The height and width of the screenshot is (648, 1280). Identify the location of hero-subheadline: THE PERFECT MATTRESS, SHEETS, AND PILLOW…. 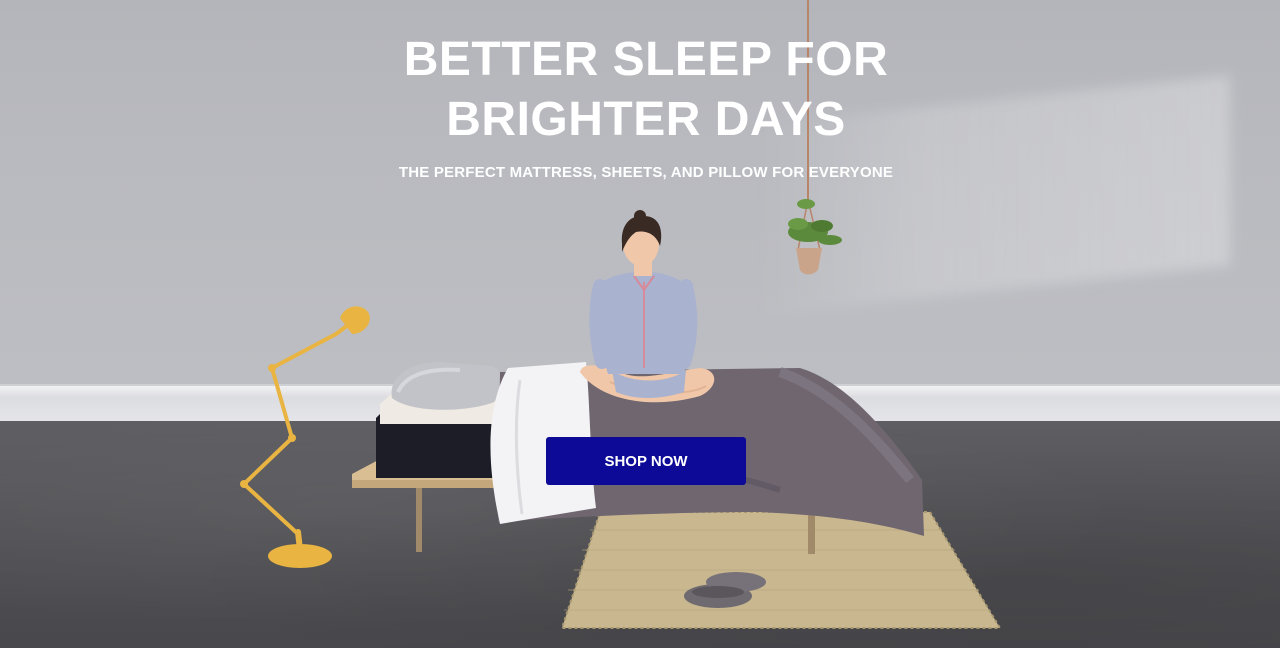
(646, 172).